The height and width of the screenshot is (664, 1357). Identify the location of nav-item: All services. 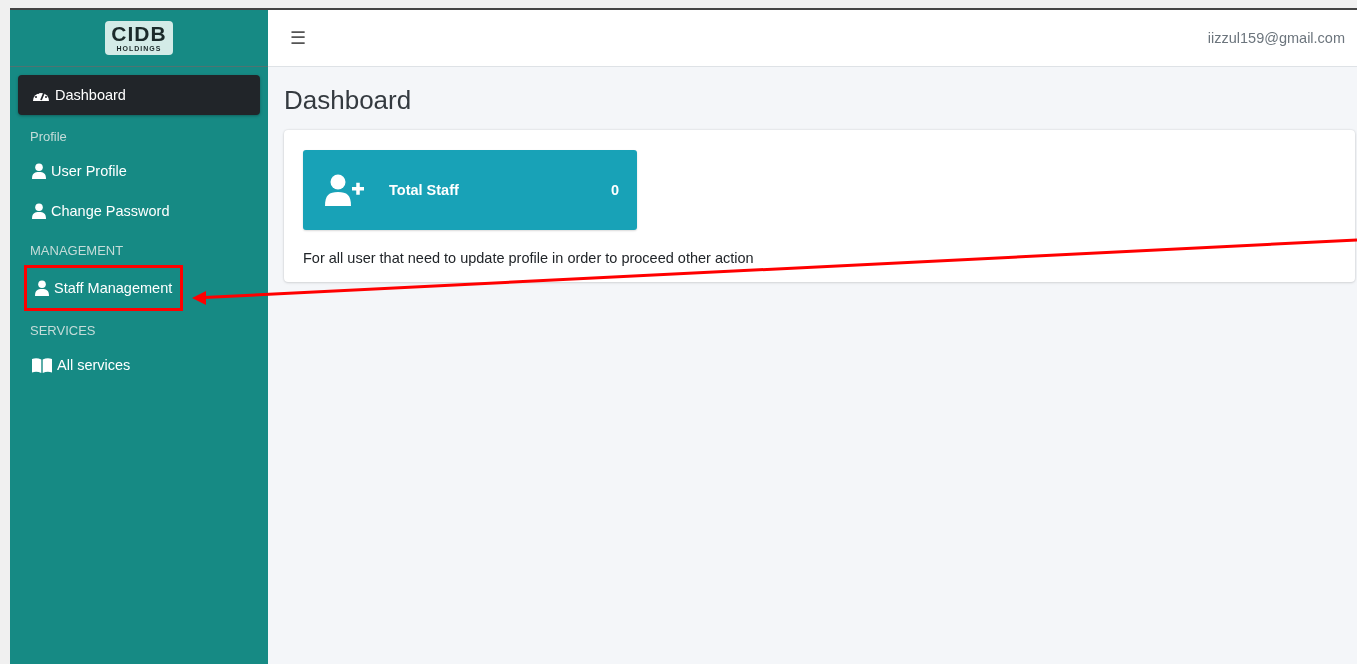
(139, 365).